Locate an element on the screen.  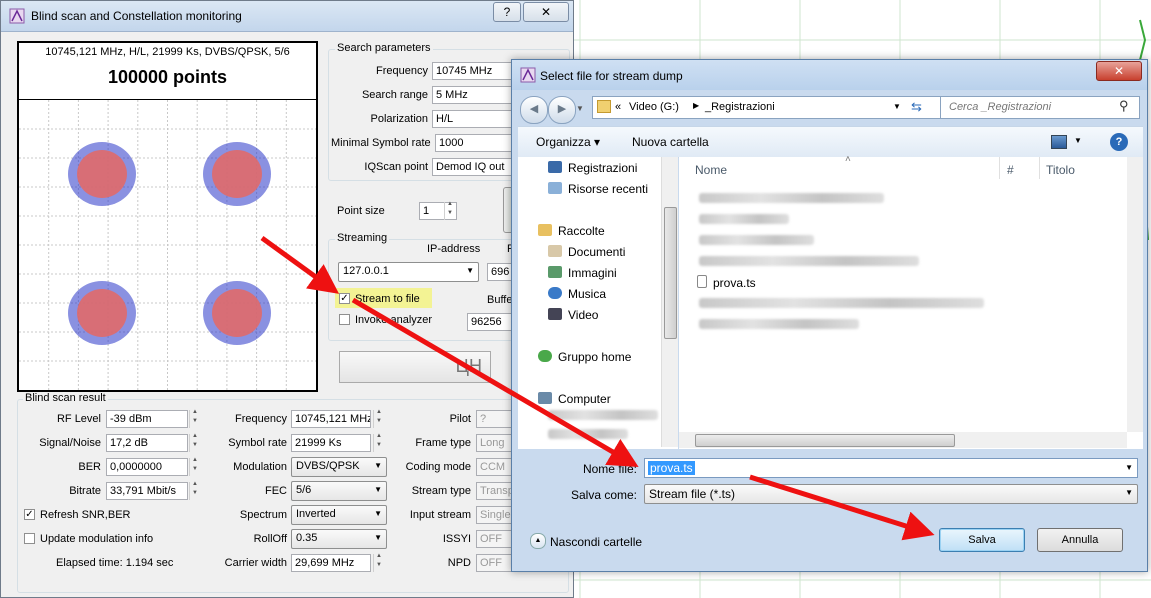
rolloff-select: 0.35 ▼ is located at coordinates (339, 539).